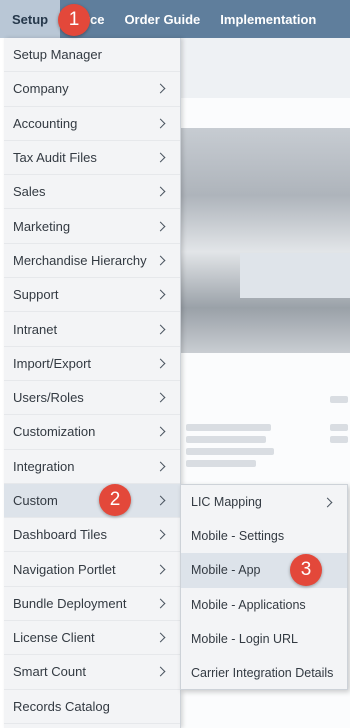  I want to click on menu-item-navigation-portlet: Navigation Portlet, so click(92, 569).